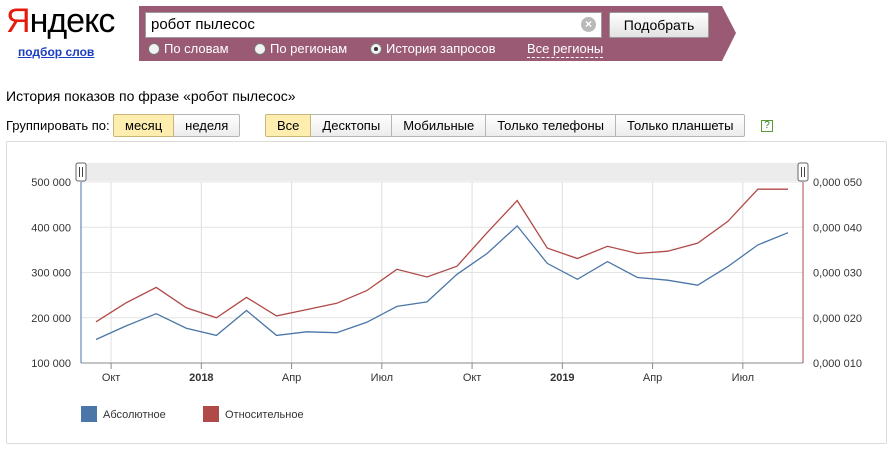 This screenshot has width=896, height=451. What do you see at coordinates (207, 125) in the screenshot?
I see `group-week-button: неделя` at bounding box center [207, 125].